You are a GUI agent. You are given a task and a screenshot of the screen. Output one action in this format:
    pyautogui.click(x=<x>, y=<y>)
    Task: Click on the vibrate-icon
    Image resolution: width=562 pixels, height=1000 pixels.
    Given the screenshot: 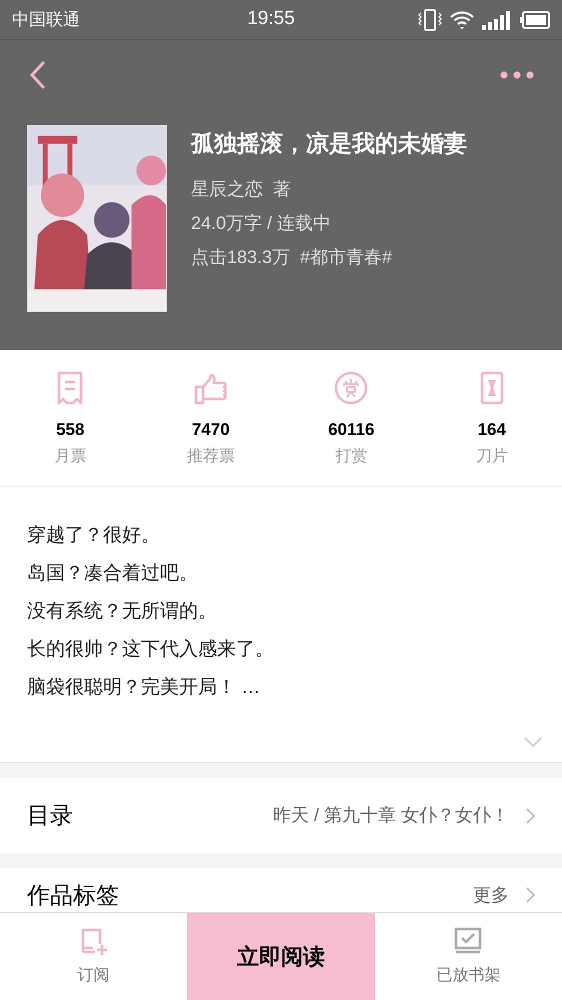 What is the action you would take?
    pyautogui.click(x=430, y=19)
    